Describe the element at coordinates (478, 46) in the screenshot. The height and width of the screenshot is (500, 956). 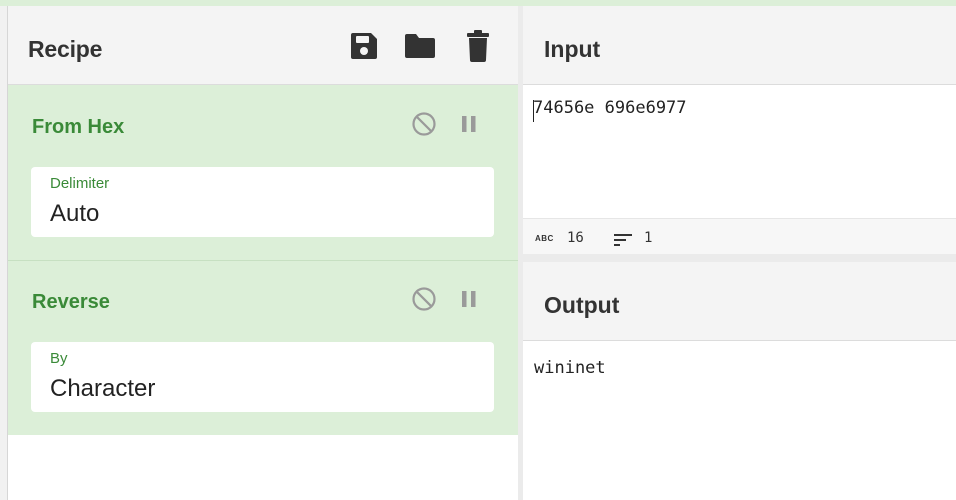
I see `trash-icon` at that location.